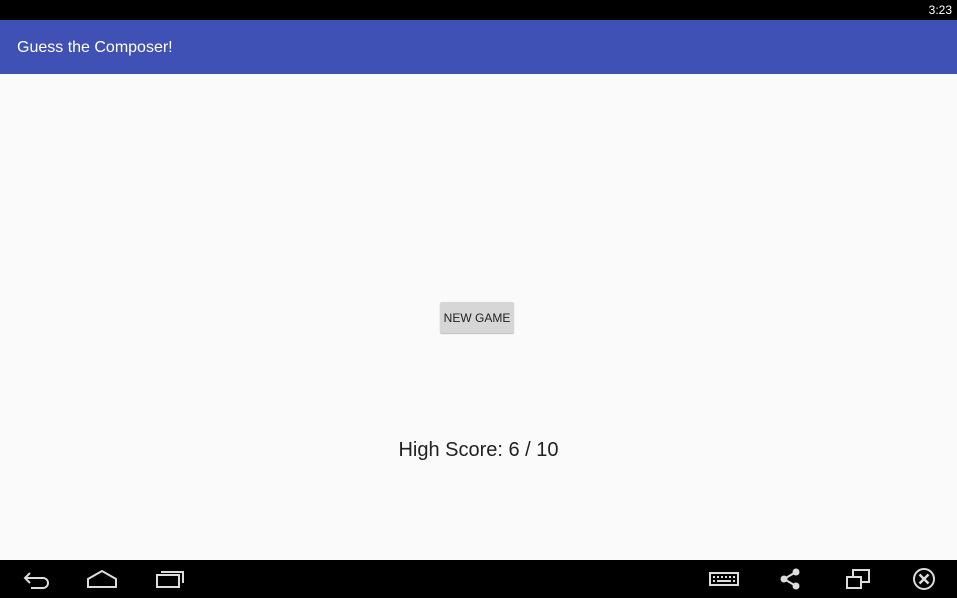  I want to click on status-time: 3:23, so click(940, 10).